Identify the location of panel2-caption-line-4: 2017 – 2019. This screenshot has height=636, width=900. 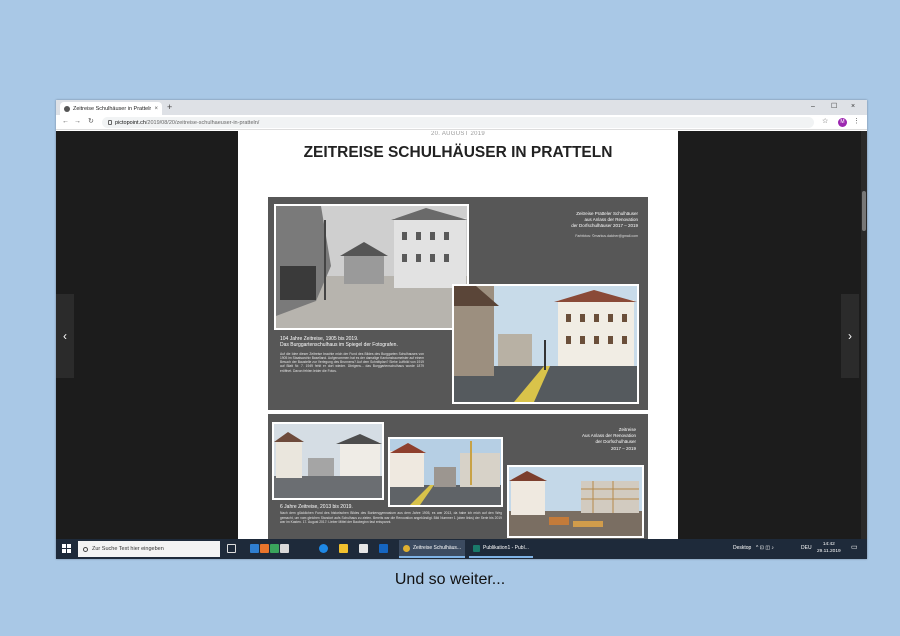
(623, 448).